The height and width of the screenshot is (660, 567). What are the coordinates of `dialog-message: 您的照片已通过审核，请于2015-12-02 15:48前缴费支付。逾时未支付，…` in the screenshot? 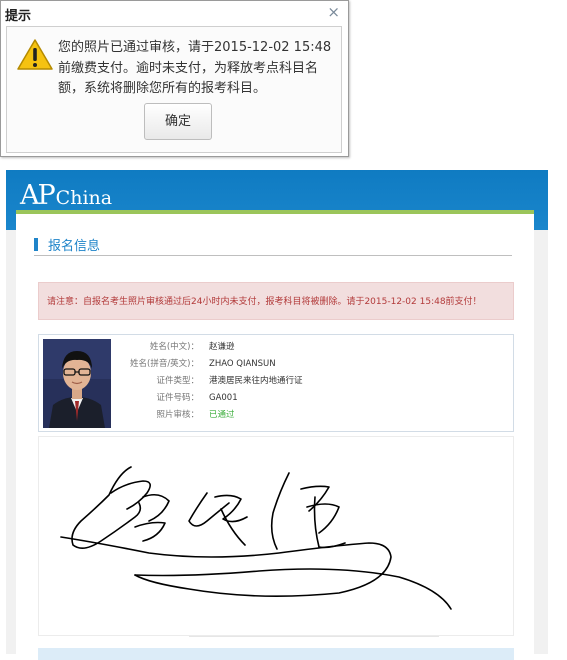 It's located at (195, 68).